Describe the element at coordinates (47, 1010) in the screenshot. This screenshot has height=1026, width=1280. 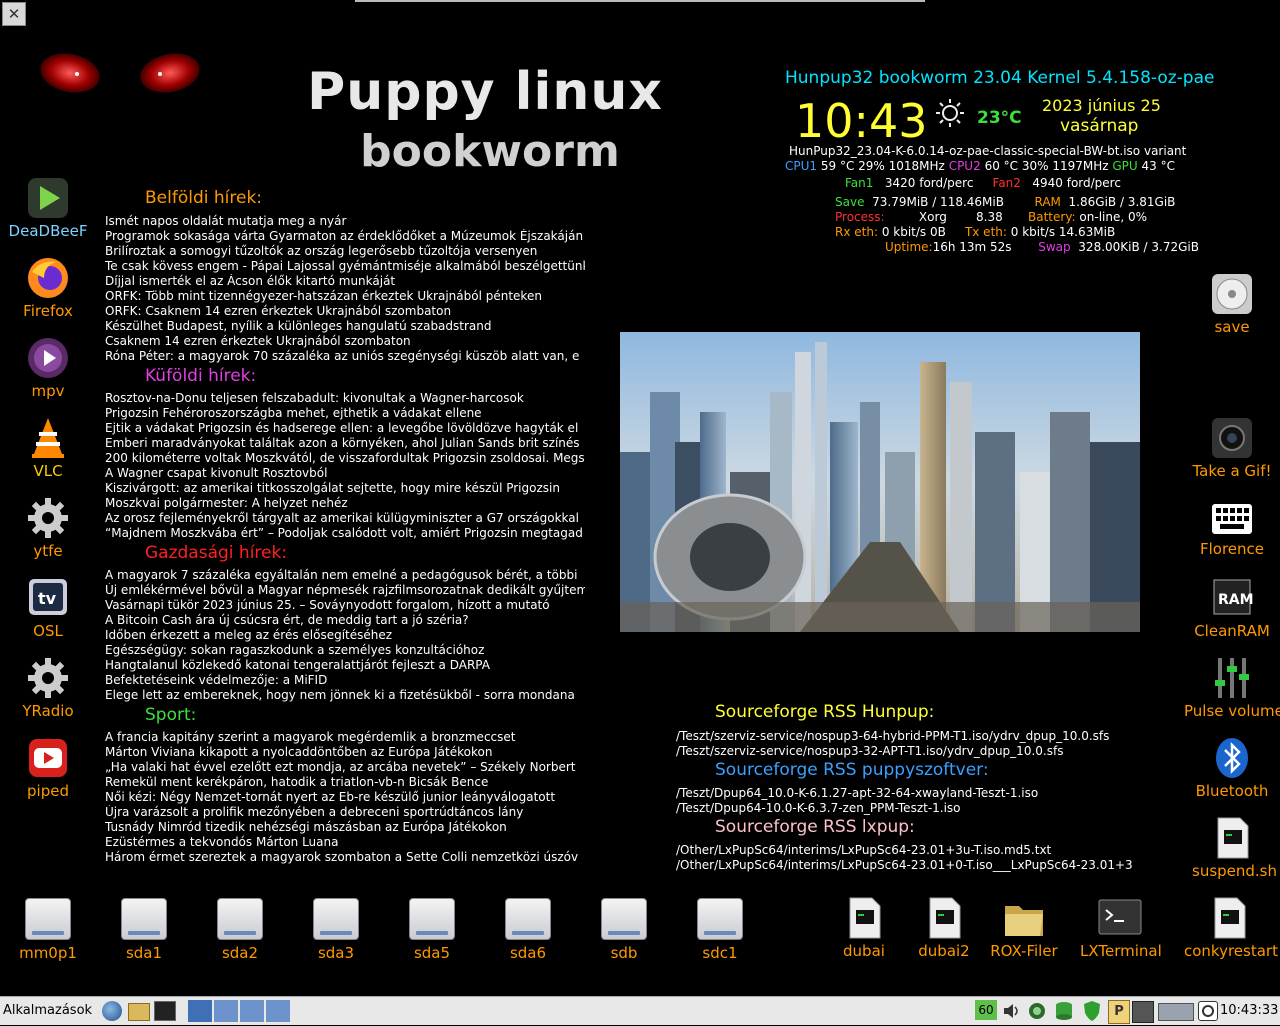
I see `applications-menu-button: Alkalmazások` at that location.